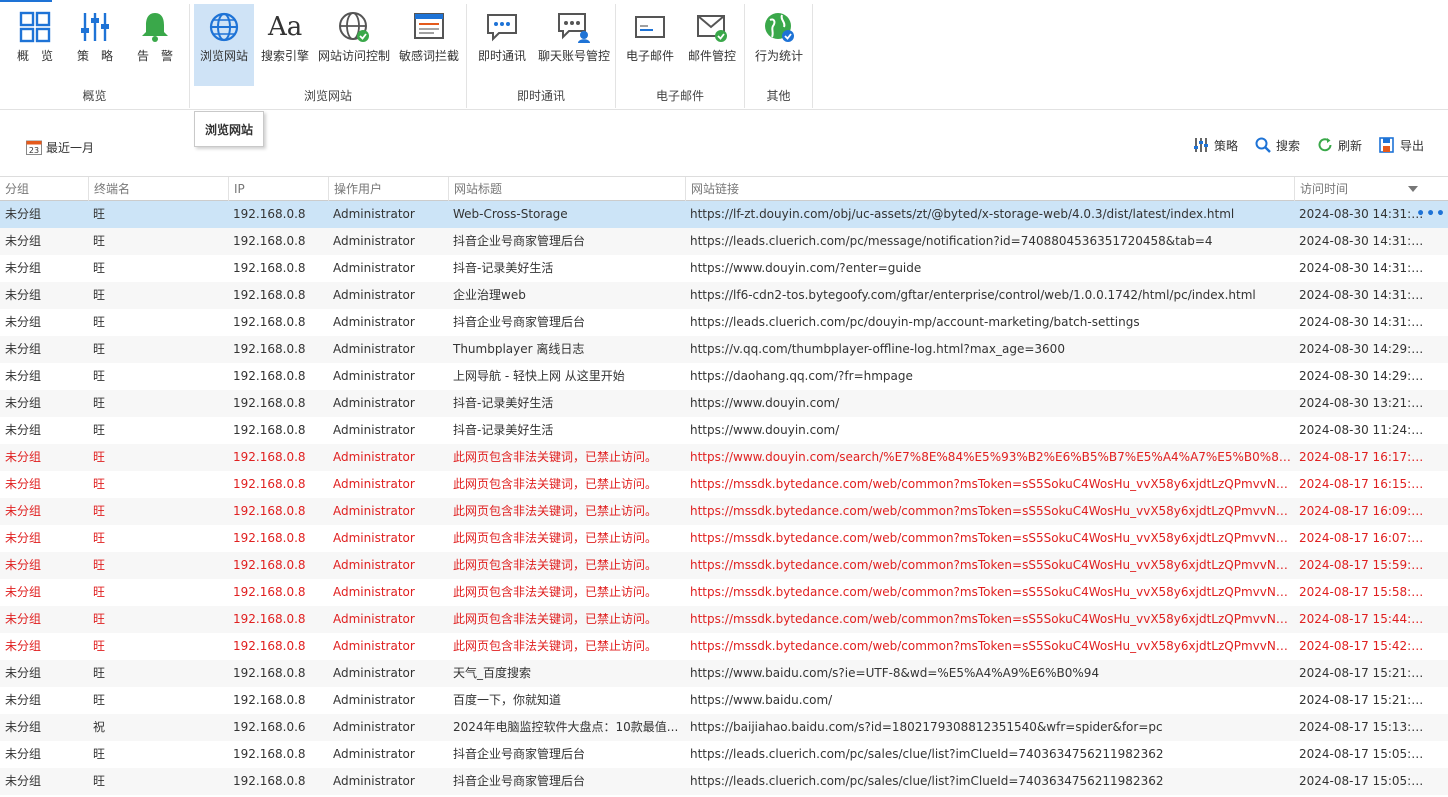 The height and width of the screenshot is (797, 1448). Describe the element at coordinates (1215, 145) in the screenshot. I see `policy-action-button: 策略` at that location.